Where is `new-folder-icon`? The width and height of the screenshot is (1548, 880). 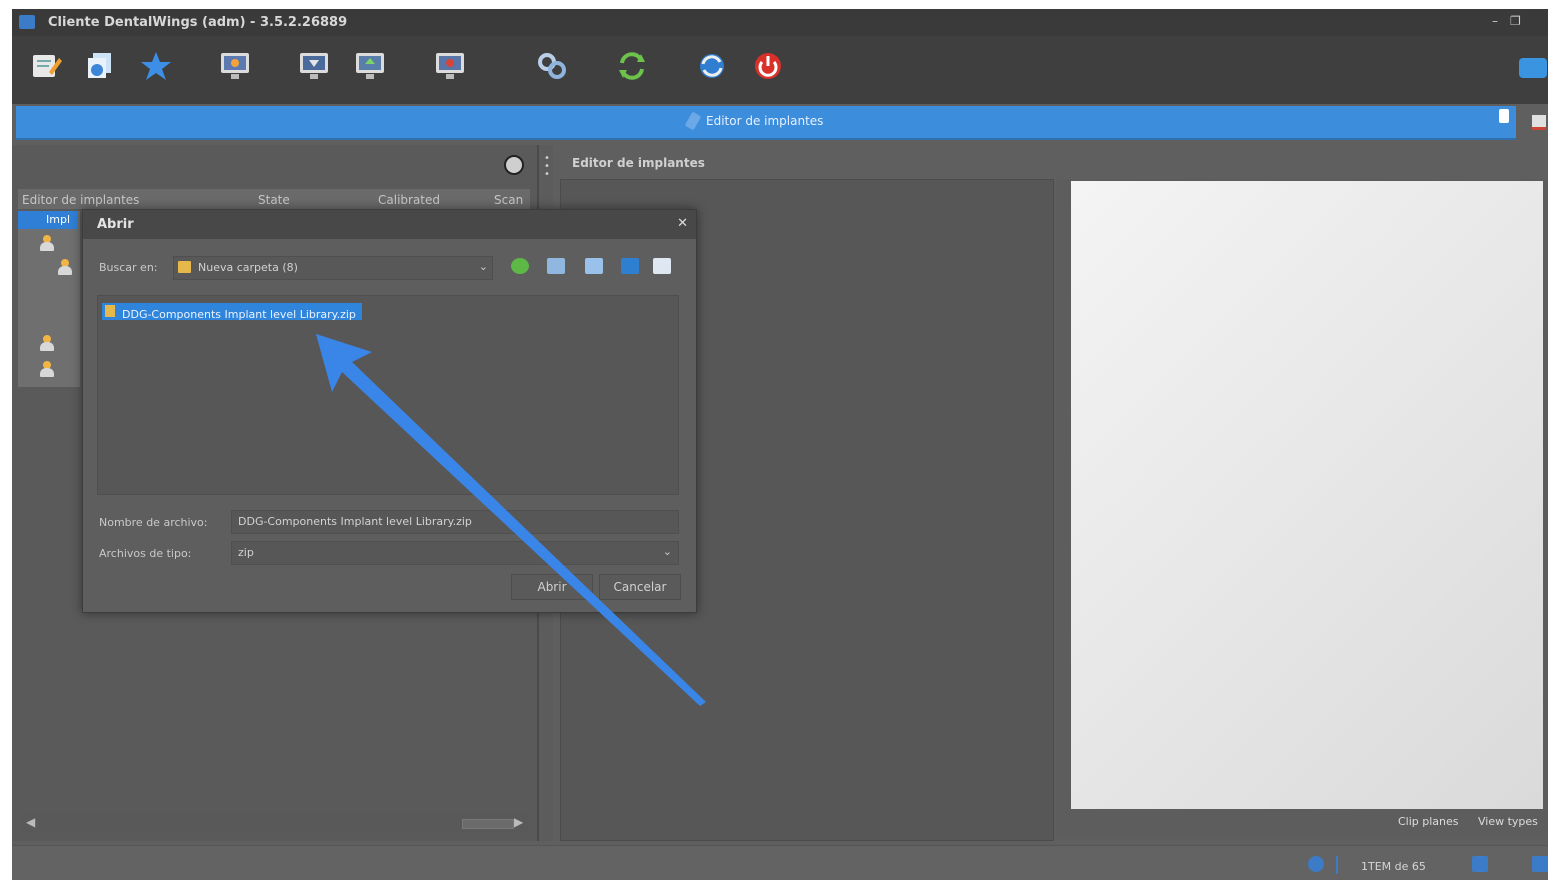 new-folder-icon is located at coordinates (594, 266).